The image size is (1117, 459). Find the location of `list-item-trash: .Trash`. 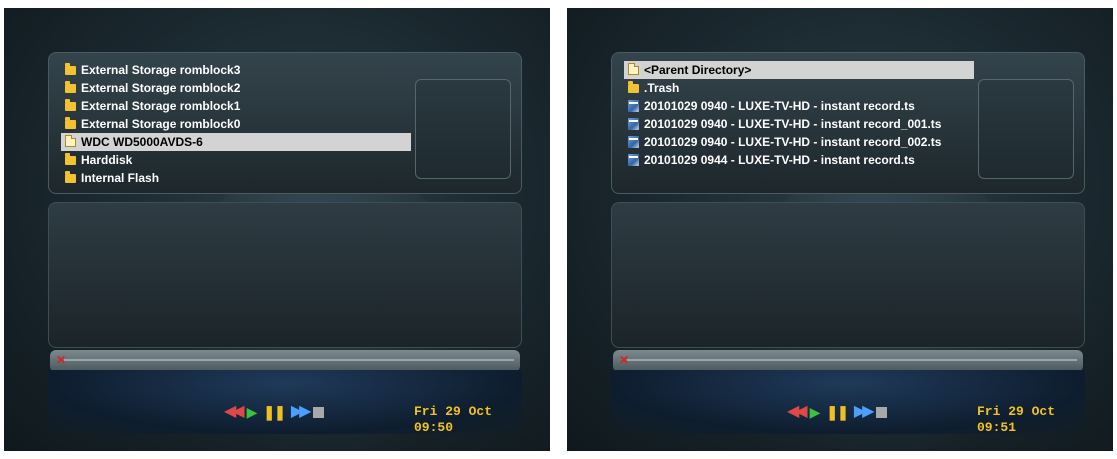

list-item-trash: .Trash is located at coordinates (799, 88).